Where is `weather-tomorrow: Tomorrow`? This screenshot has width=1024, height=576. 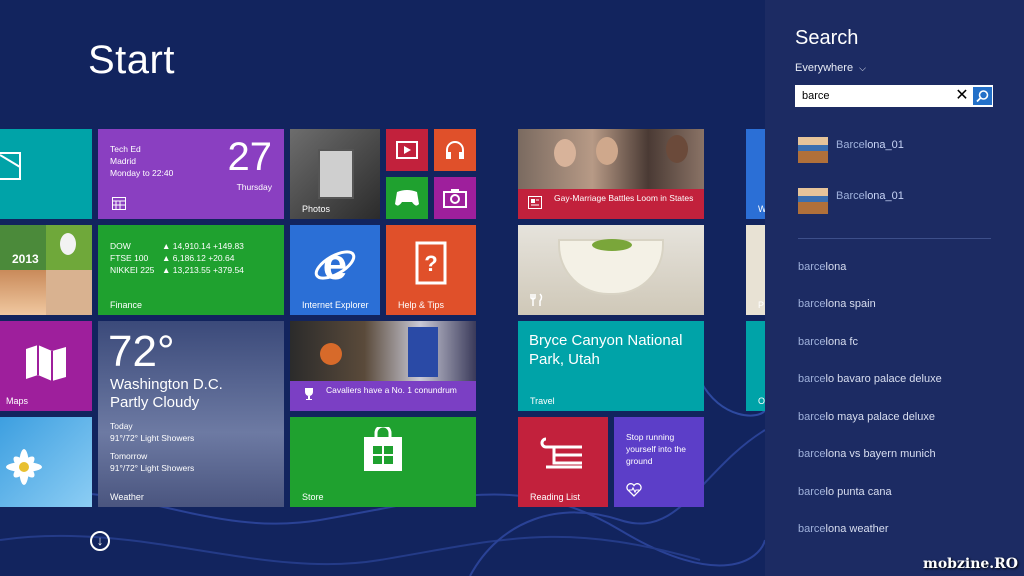 weather-tomorrow: Tomorrow is located at coordinates (129, 456).